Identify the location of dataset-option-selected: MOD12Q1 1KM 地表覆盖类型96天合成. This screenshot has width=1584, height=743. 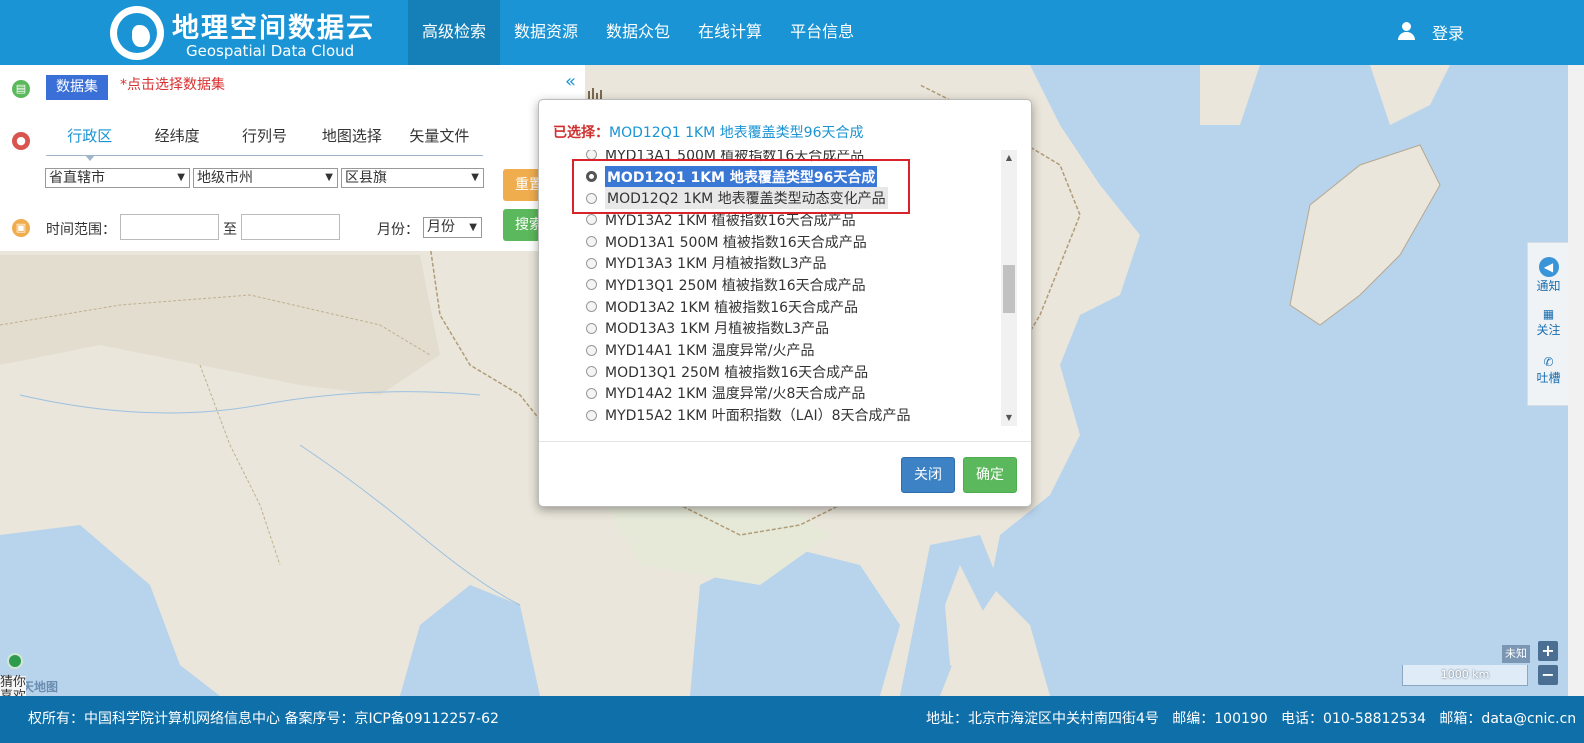
(792, 176).